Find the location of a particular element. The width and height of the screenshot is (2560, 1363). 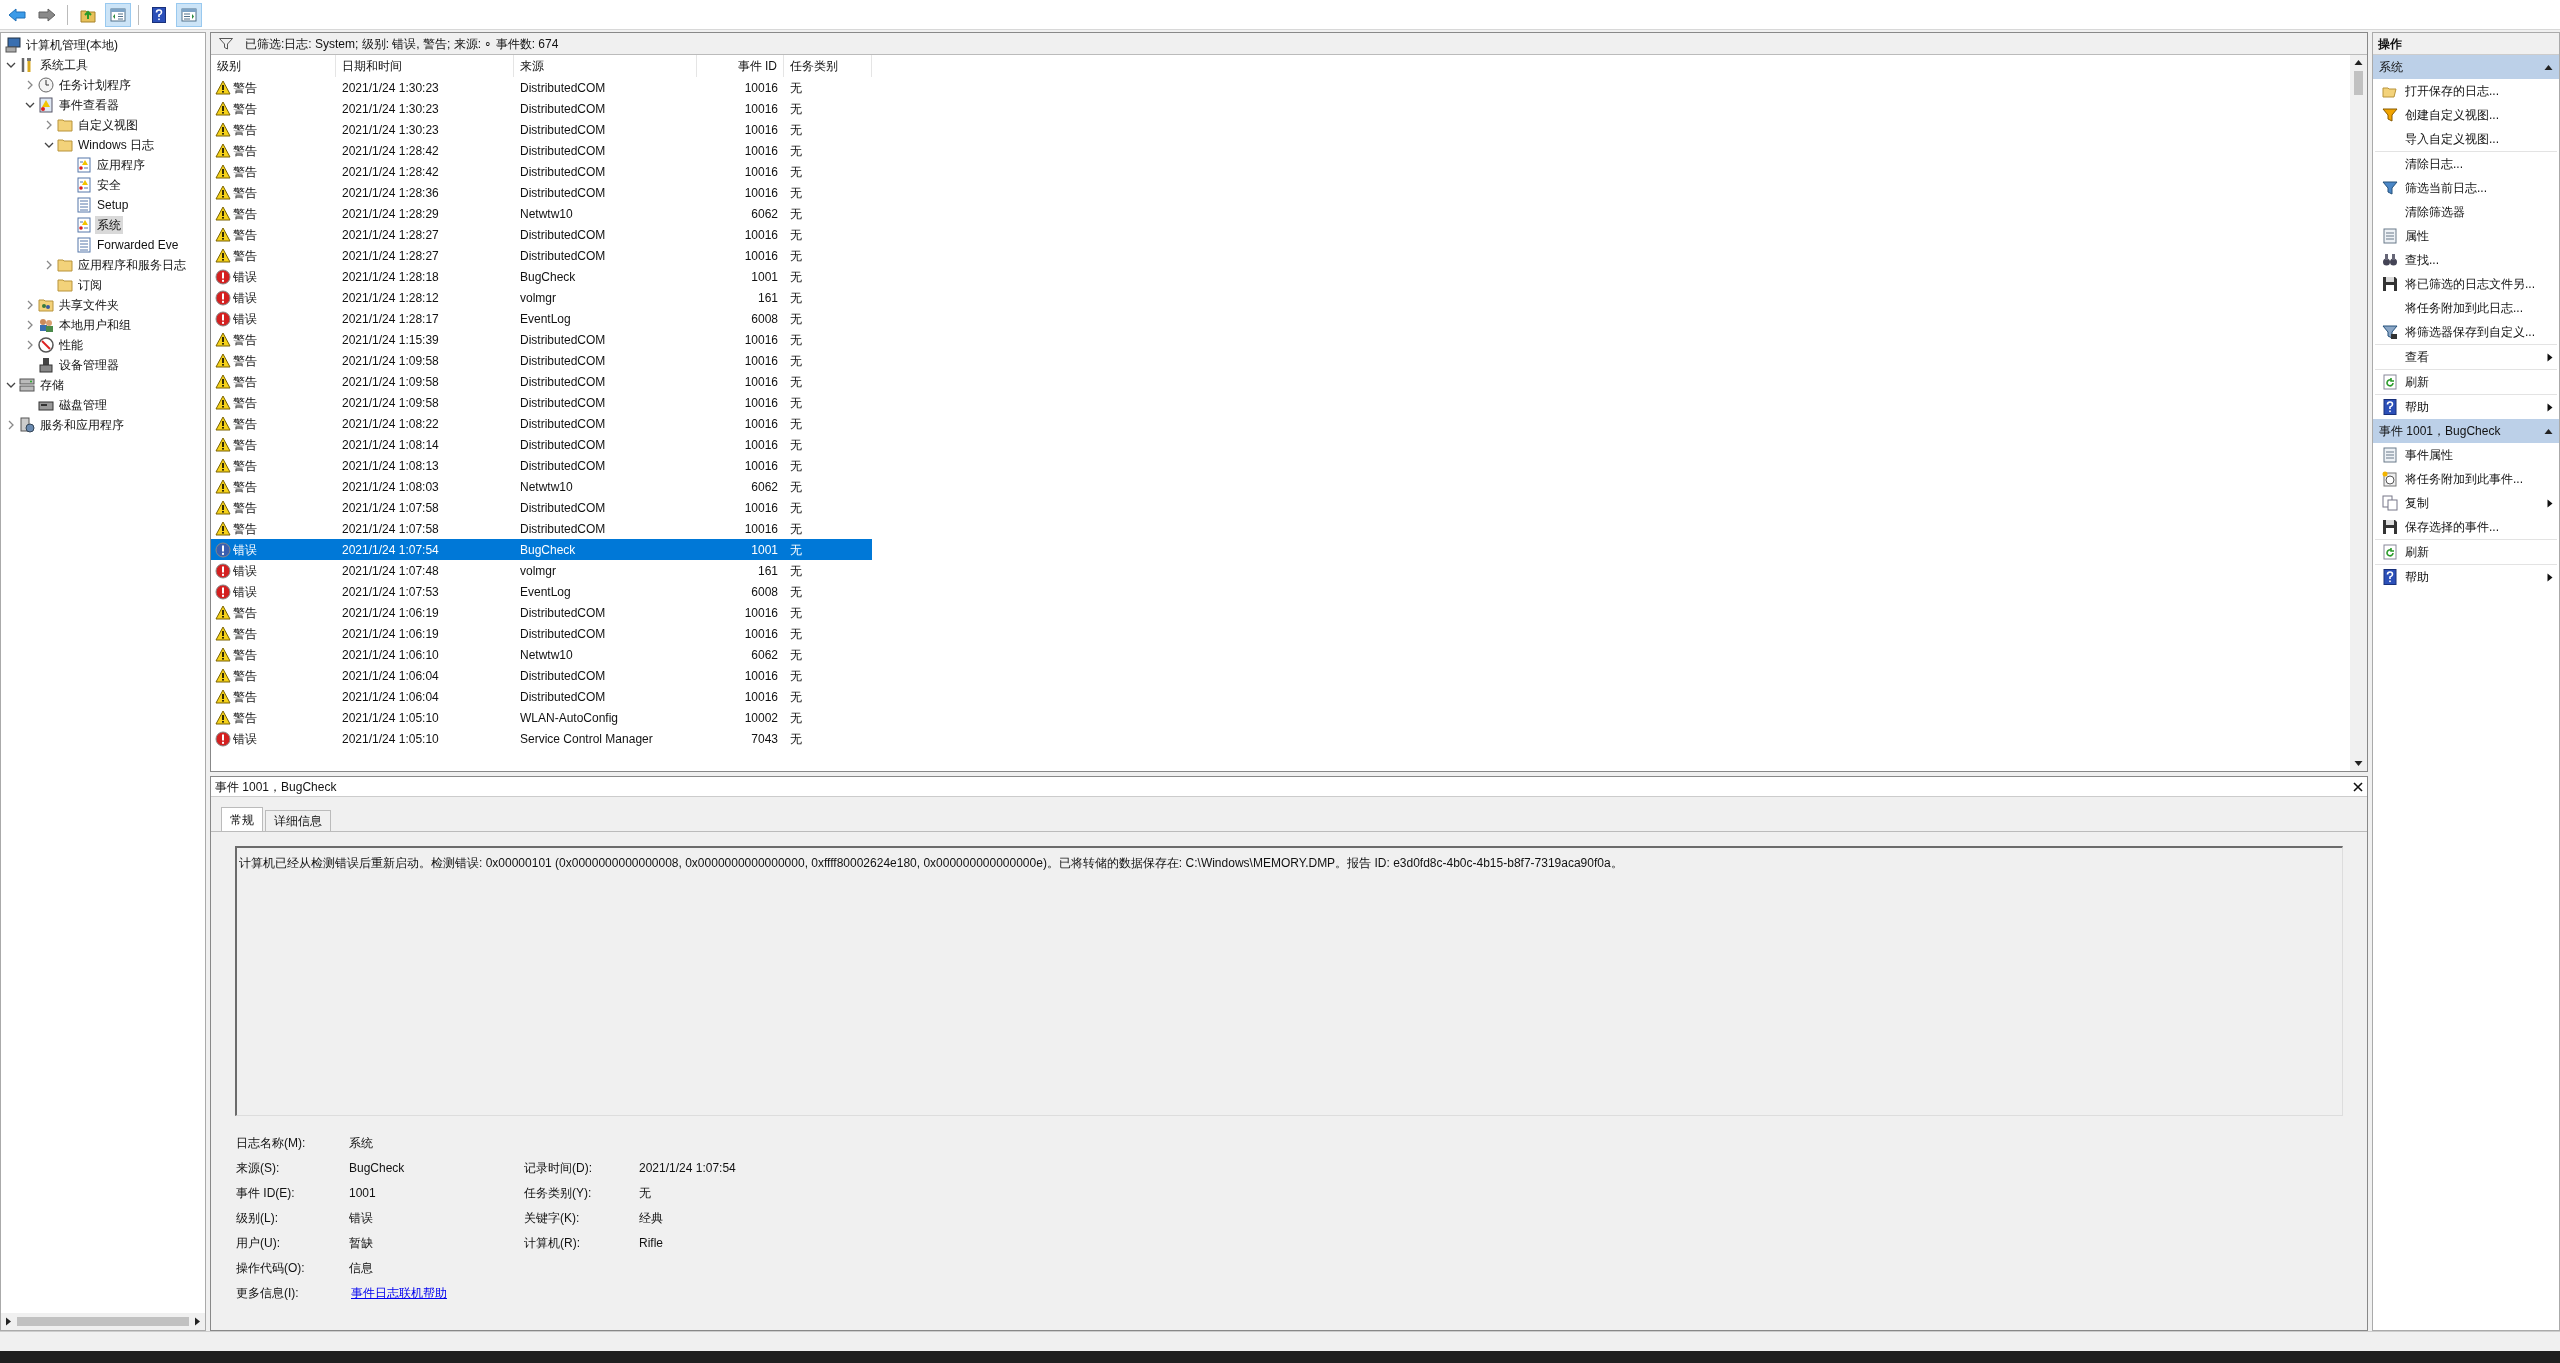

help-link: 事件日志联机帮助 is located at coordinates (398, 1293).